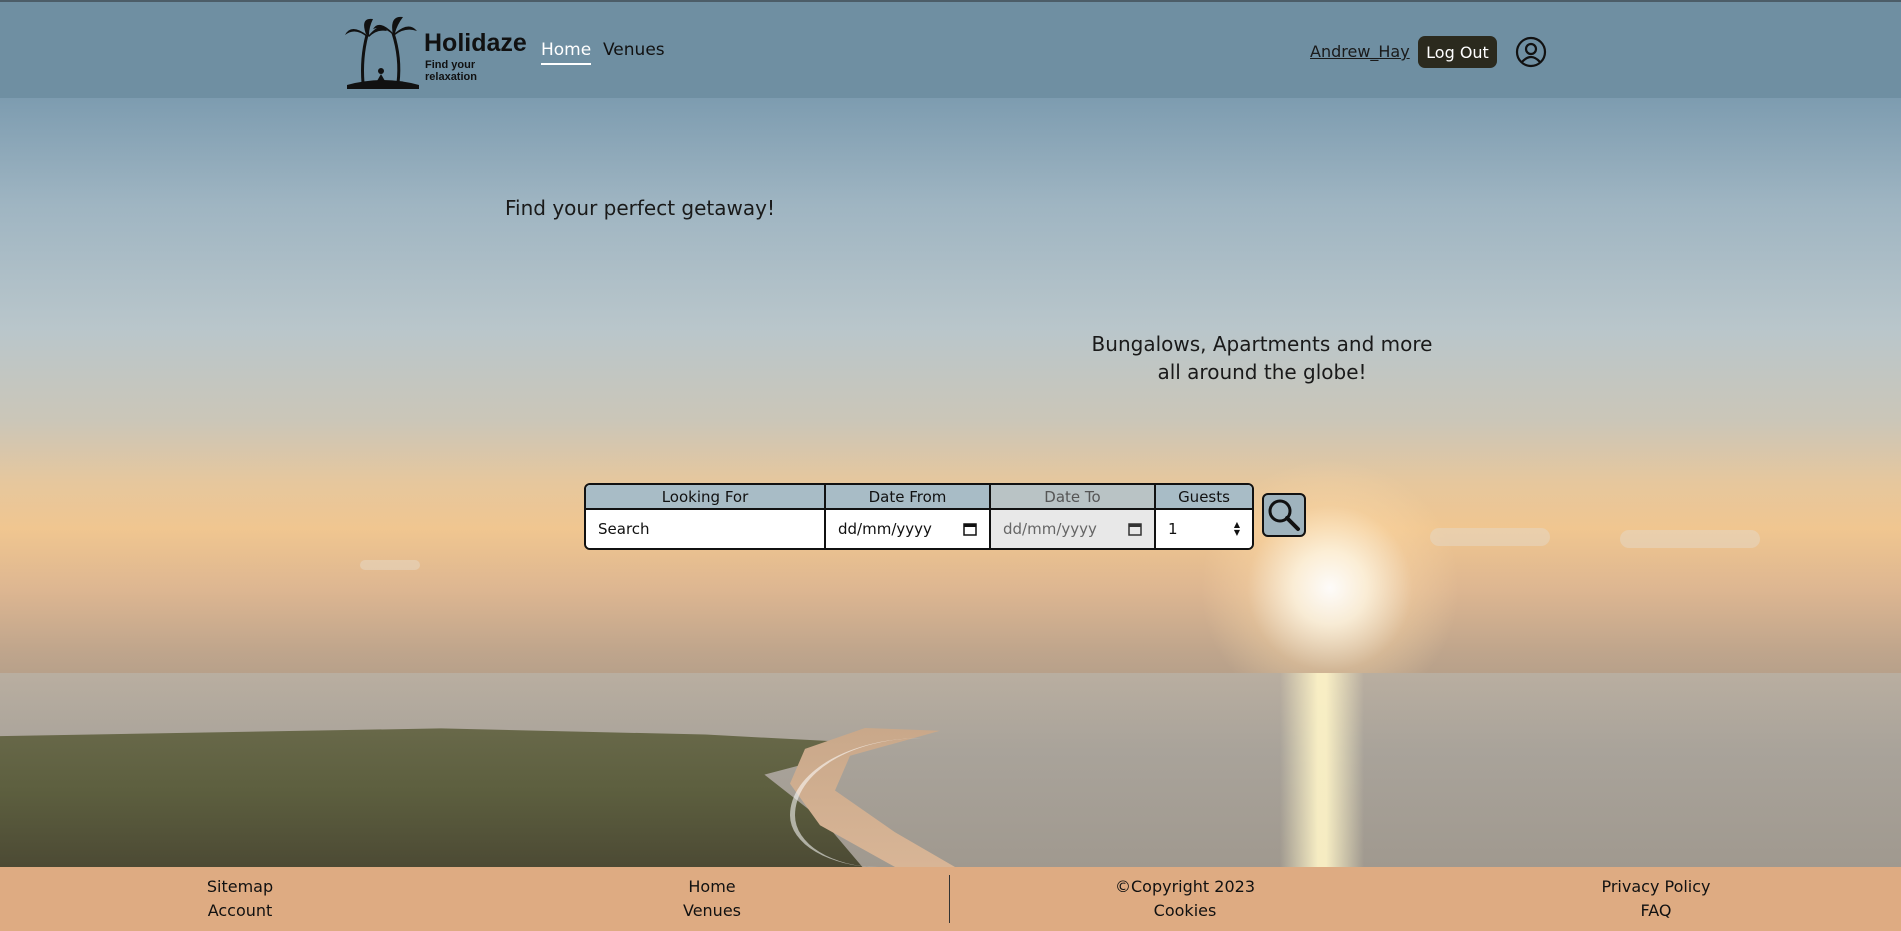 The height and width of the screenshot is (931, 1901). Describe the element at coordinates (1185, 886) in the screenshot. I see `footer-copyright: ©Copyright 2023` at that location.